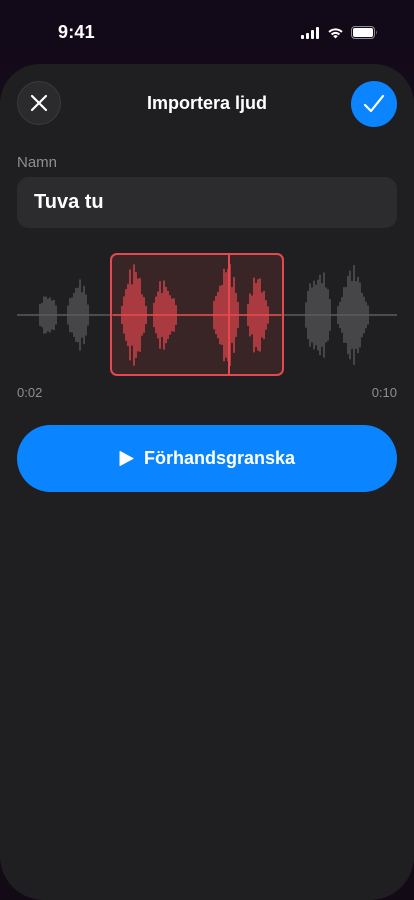  What do you see at coordinates (364, 32) in the screenshot?
I see `battery-icon` at bounding box center [364, 32].